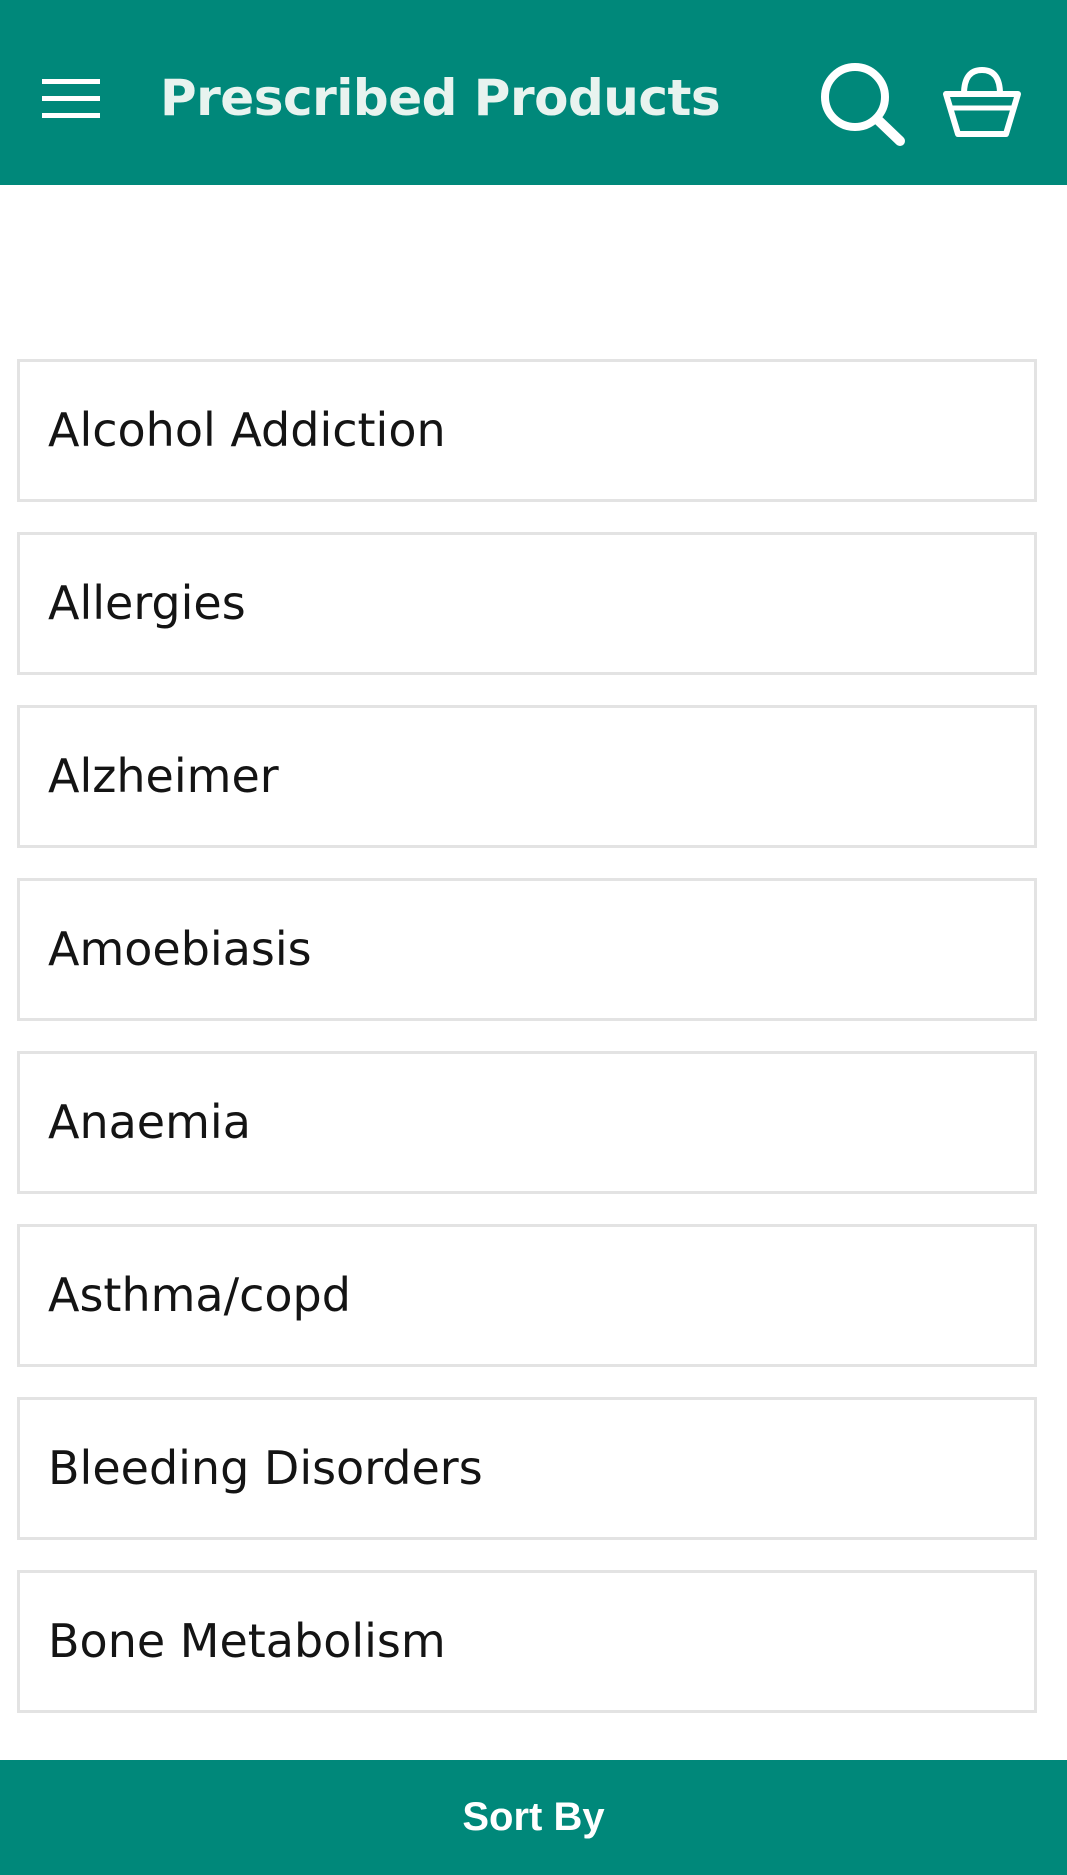  Describe the element at coordinates (527, 603) in the screenshot. I see `list-item: Allergies` at that location.